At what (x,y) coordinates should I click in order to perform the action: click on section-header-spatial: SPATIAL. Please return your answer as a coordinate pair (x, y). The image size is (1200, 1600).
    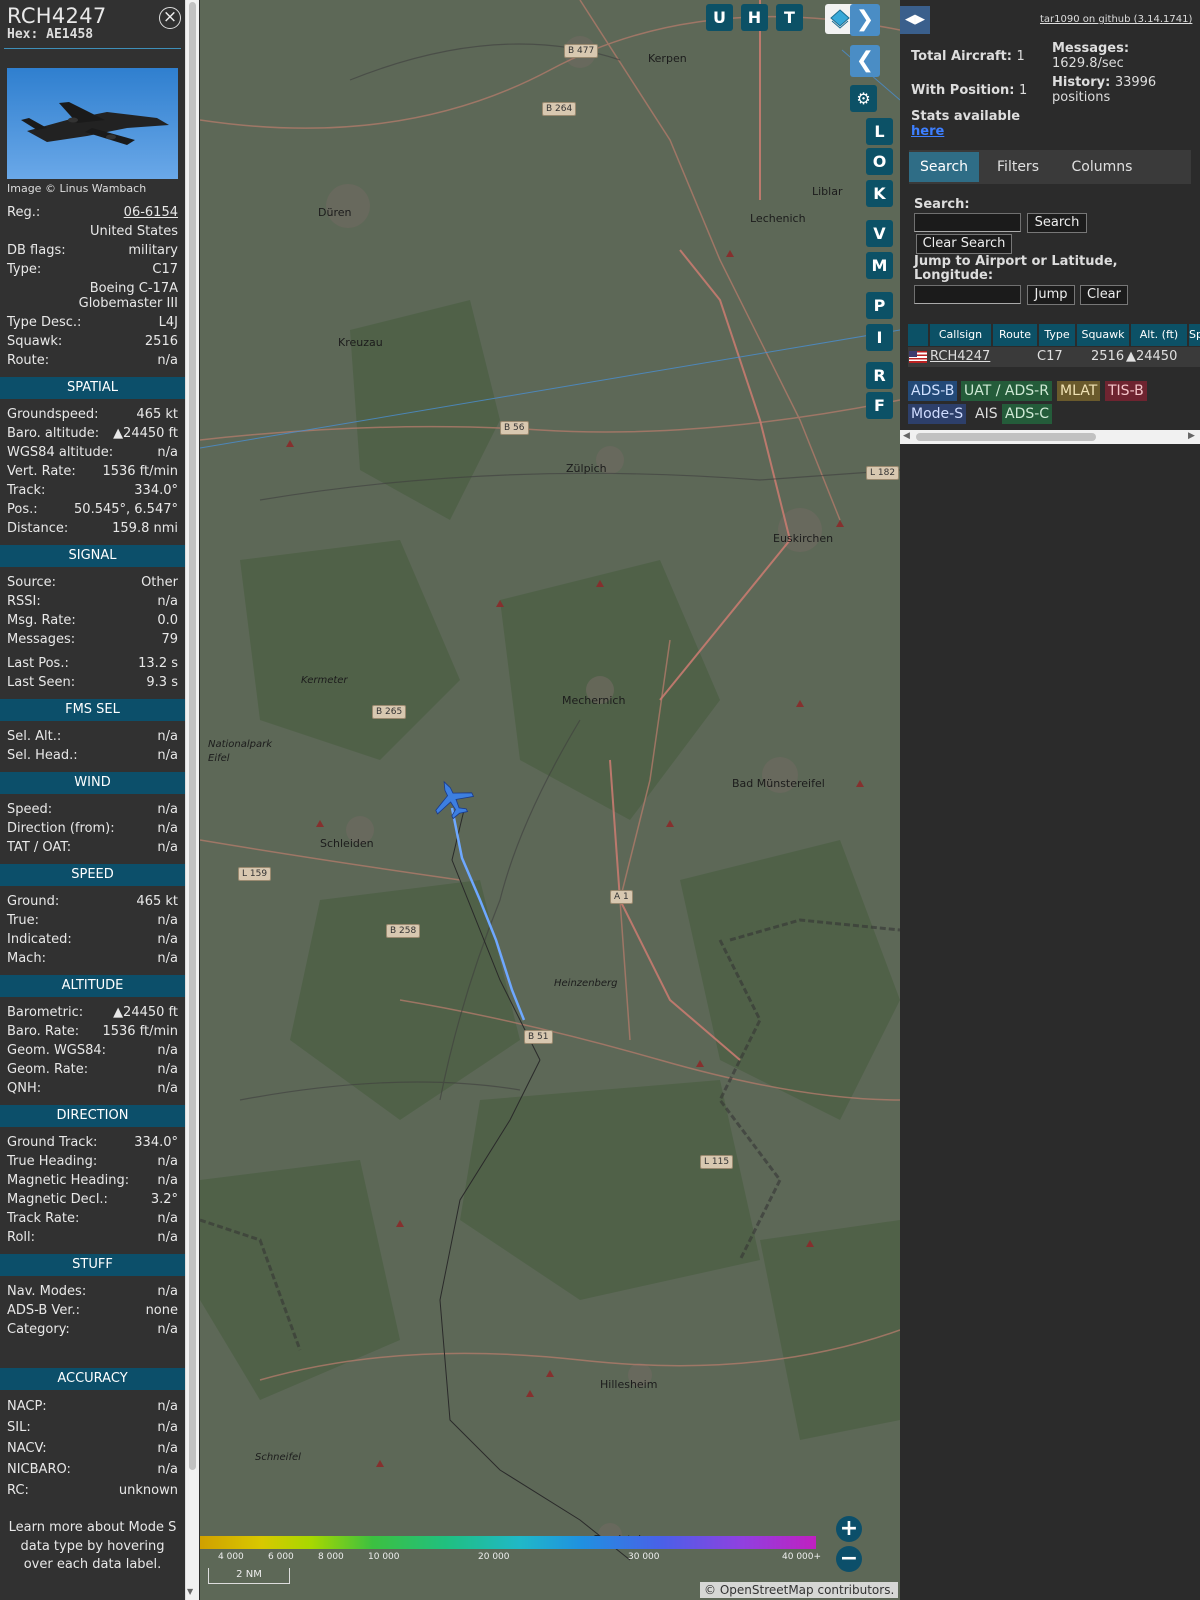
    Looking at the image, I should click on (92, 388).